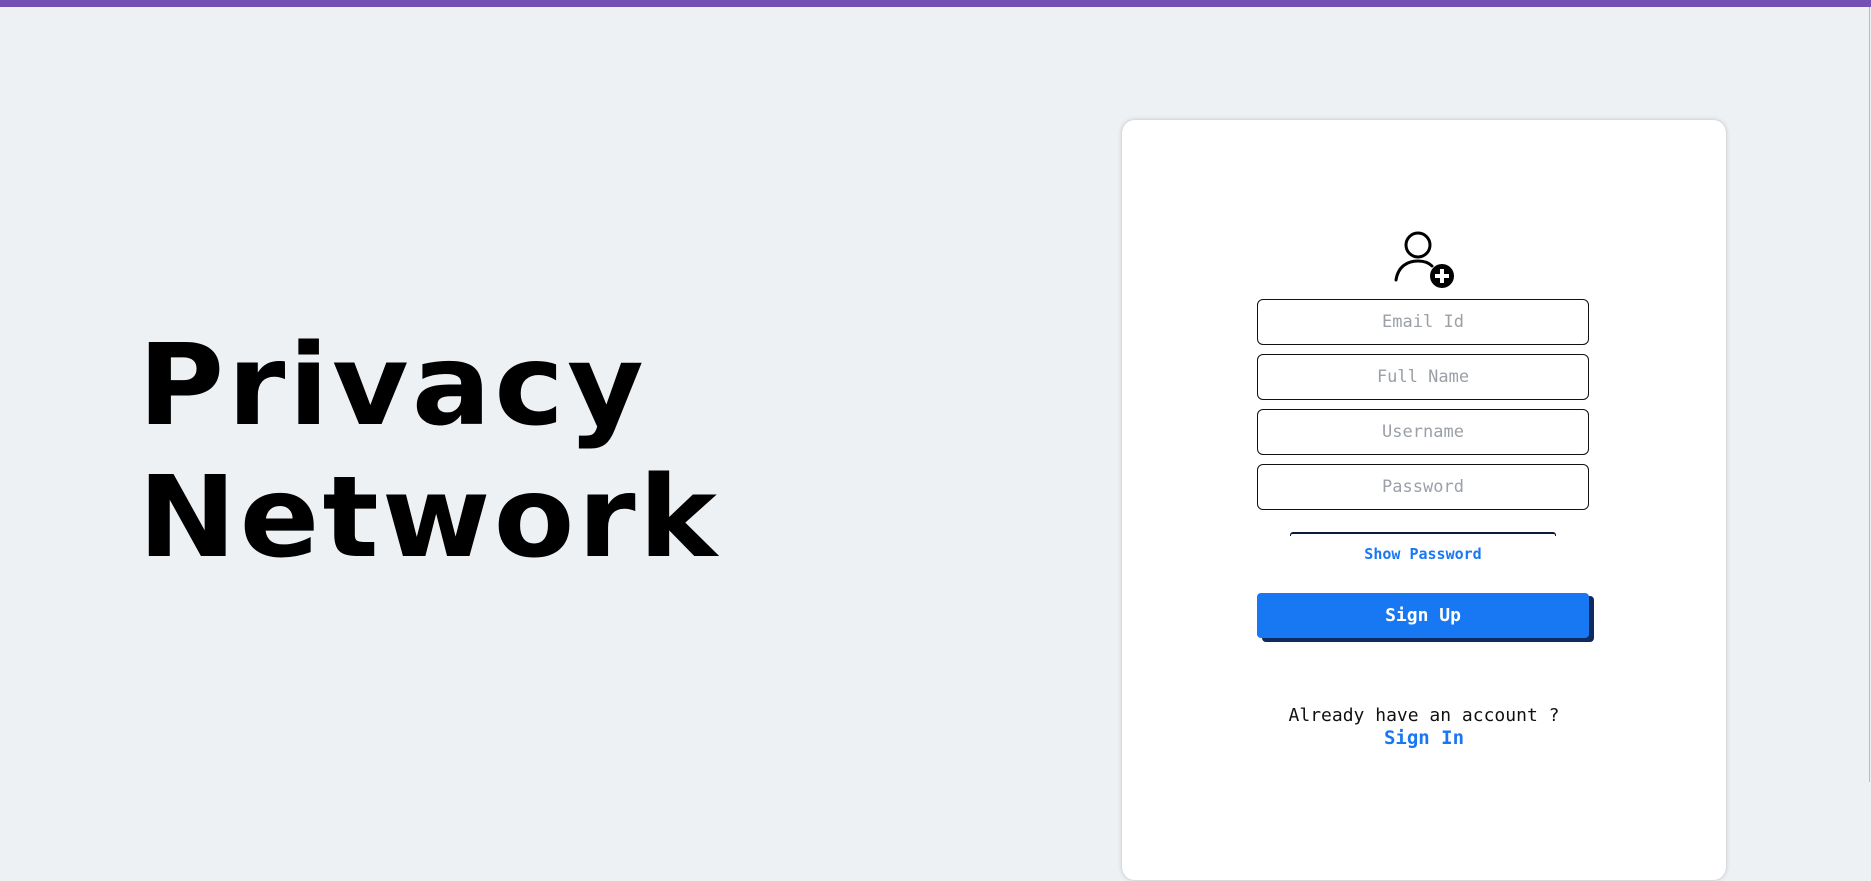 The image size is (1871, 881). I want to click on email-field, so click(1423, 322).